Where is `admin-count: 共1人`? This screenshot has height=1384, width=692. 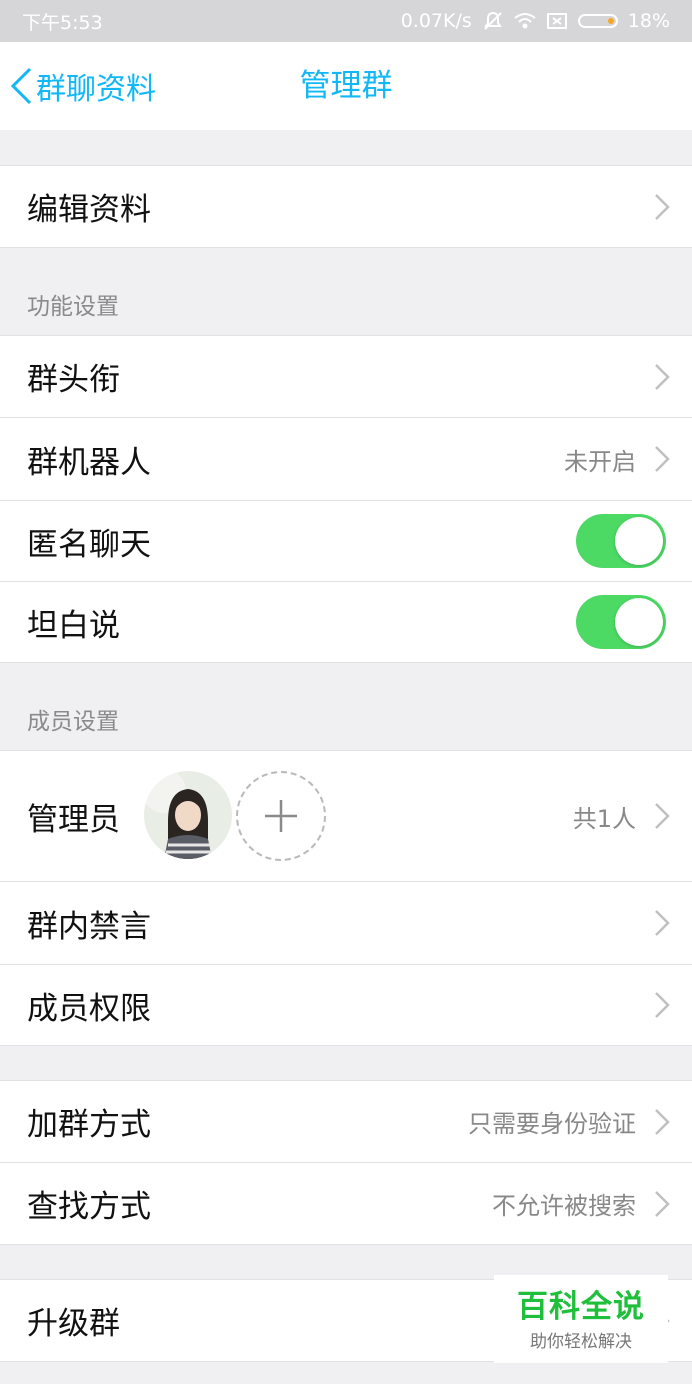
admin-count: 共1人 is located at coordinates (604, 818).